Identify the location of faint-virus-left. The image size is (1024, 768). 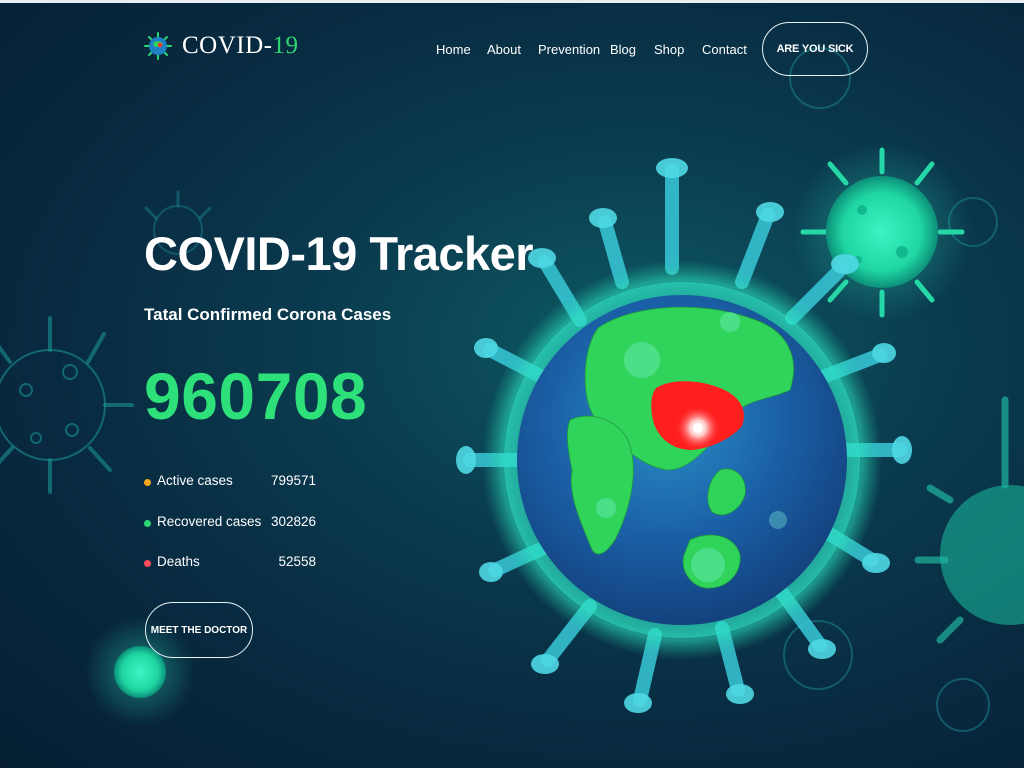
(67, 405).